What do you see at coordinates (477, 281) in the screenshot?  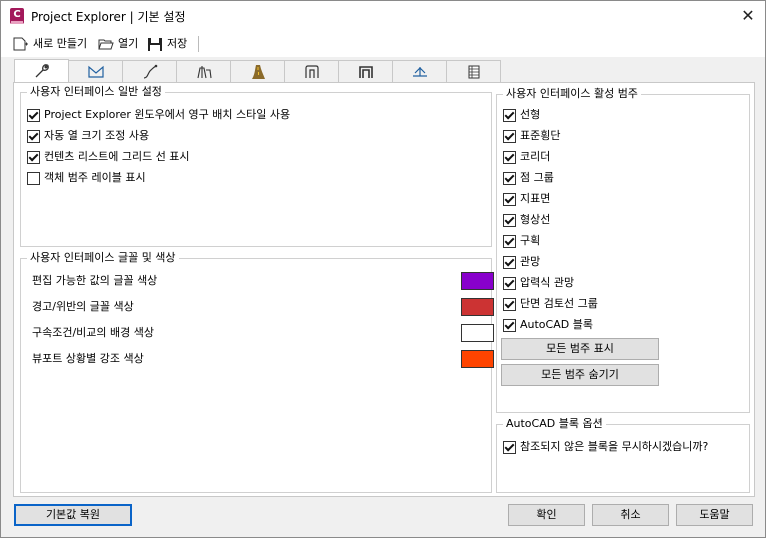 I see `color-swatch-editable` at bounding box center [477, 281].